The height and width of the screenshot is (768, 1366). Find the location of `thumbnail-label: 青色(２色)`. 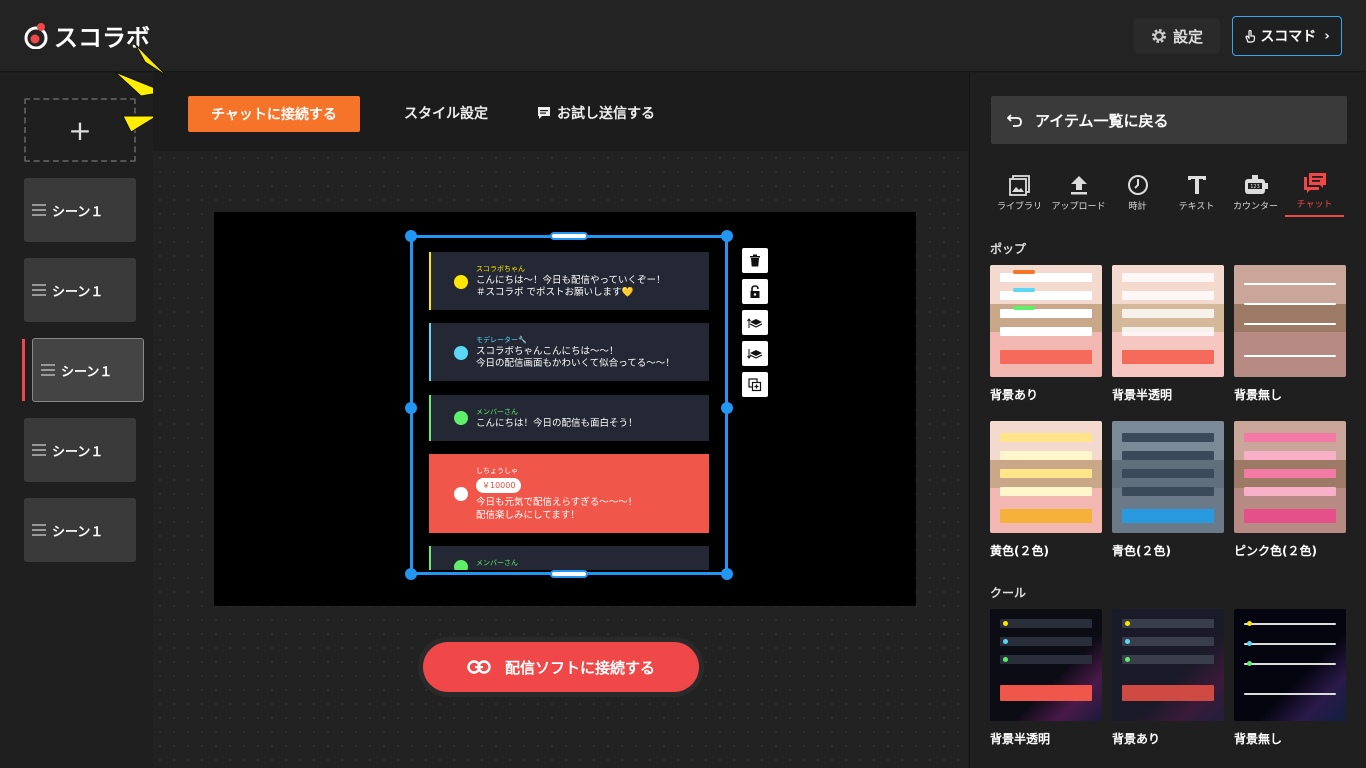

thumbnail-label: 青色(２色) is located at coordinates (1141, 551).